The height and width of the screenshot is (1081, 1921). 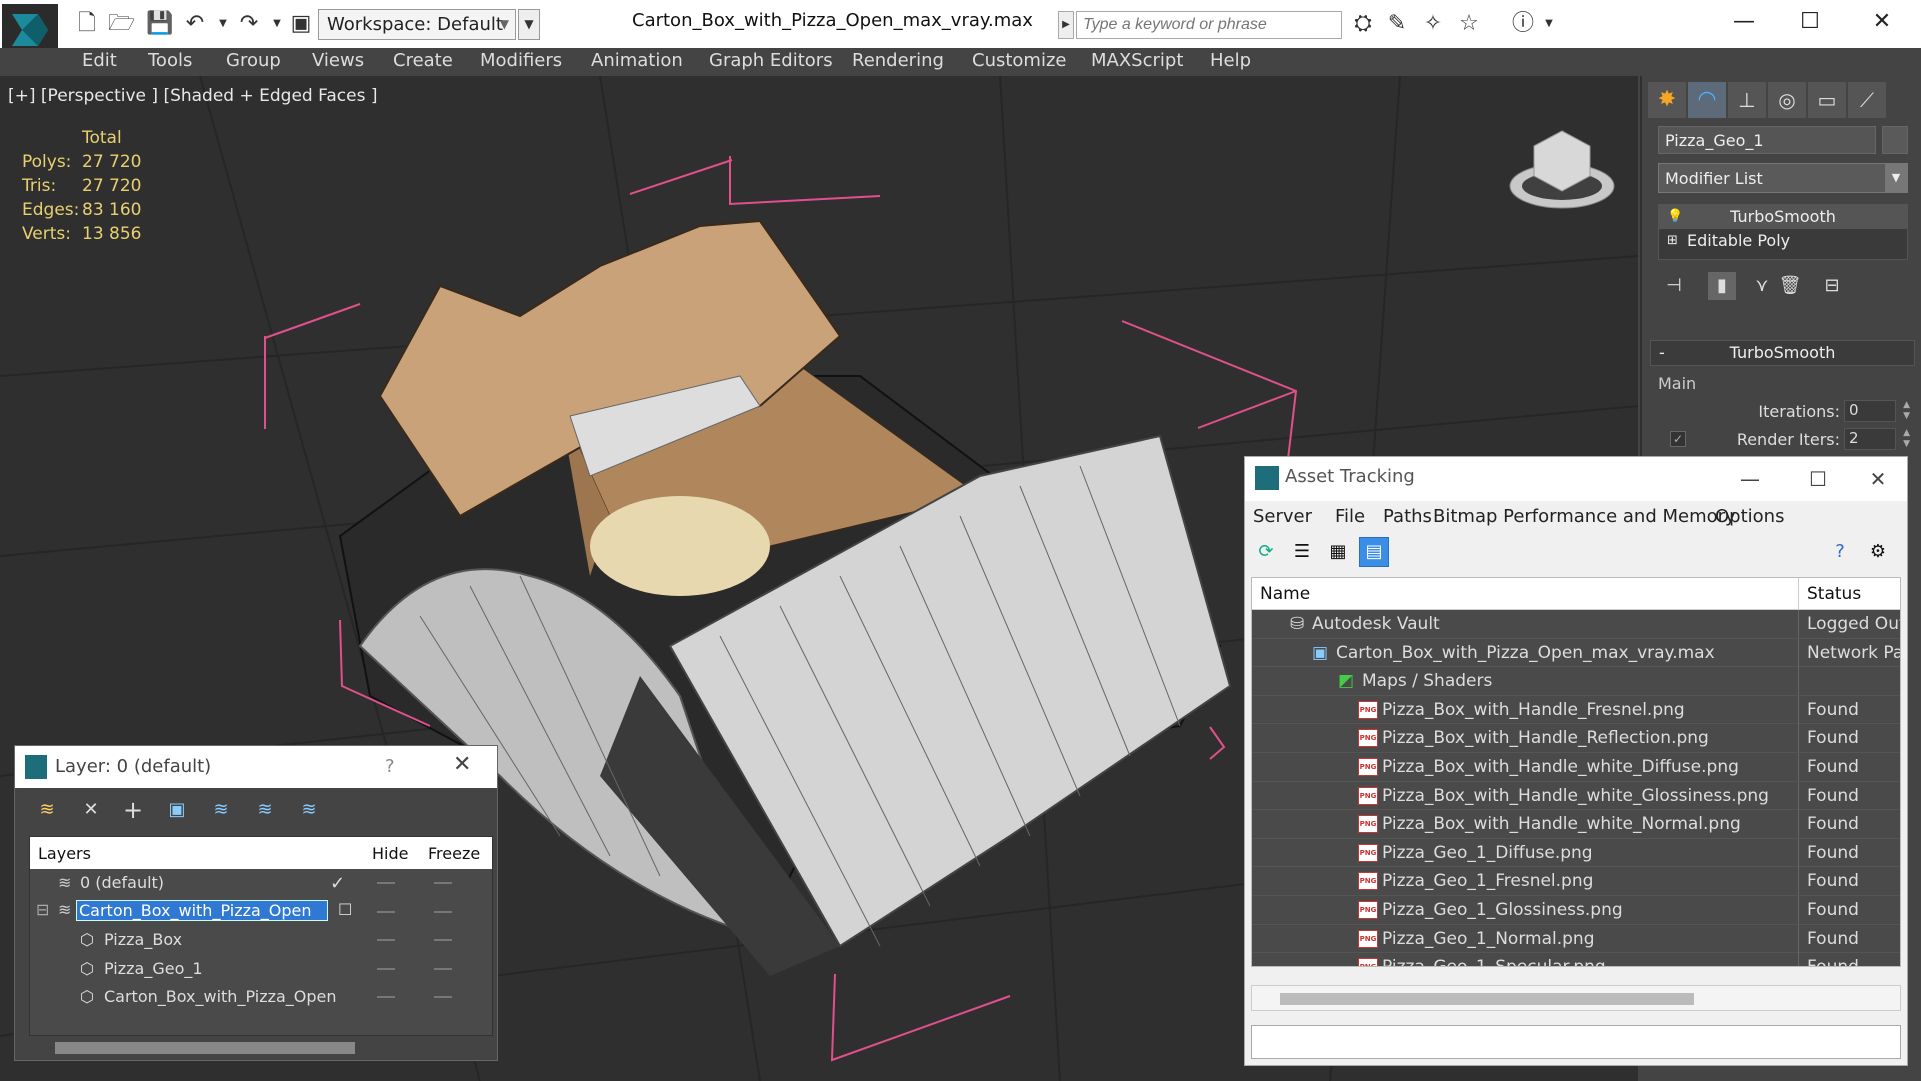 I want to click on menu-animation: Animation, so click(x=637, y=60).